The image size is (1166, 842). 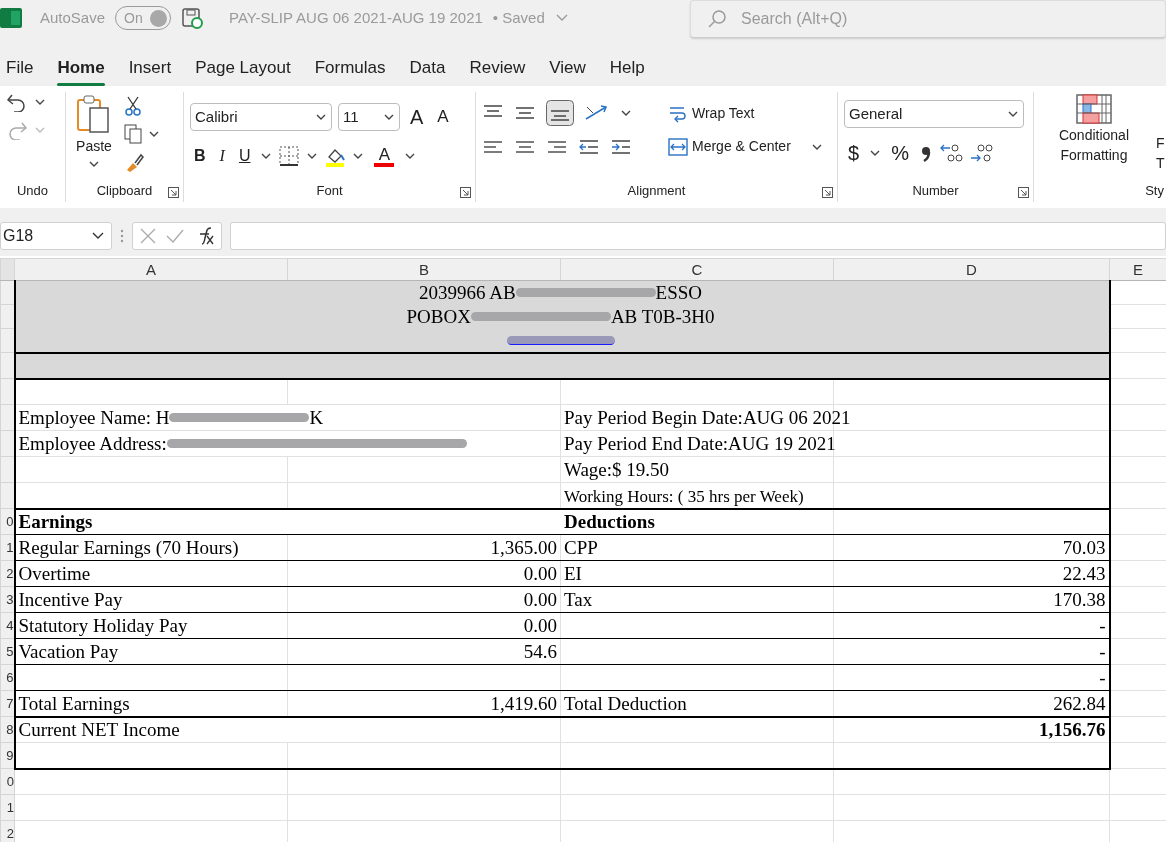 What do you see at coordinates (192, 18) in the screenshot?
I see `save-icon` at bounding box center [192, 18].